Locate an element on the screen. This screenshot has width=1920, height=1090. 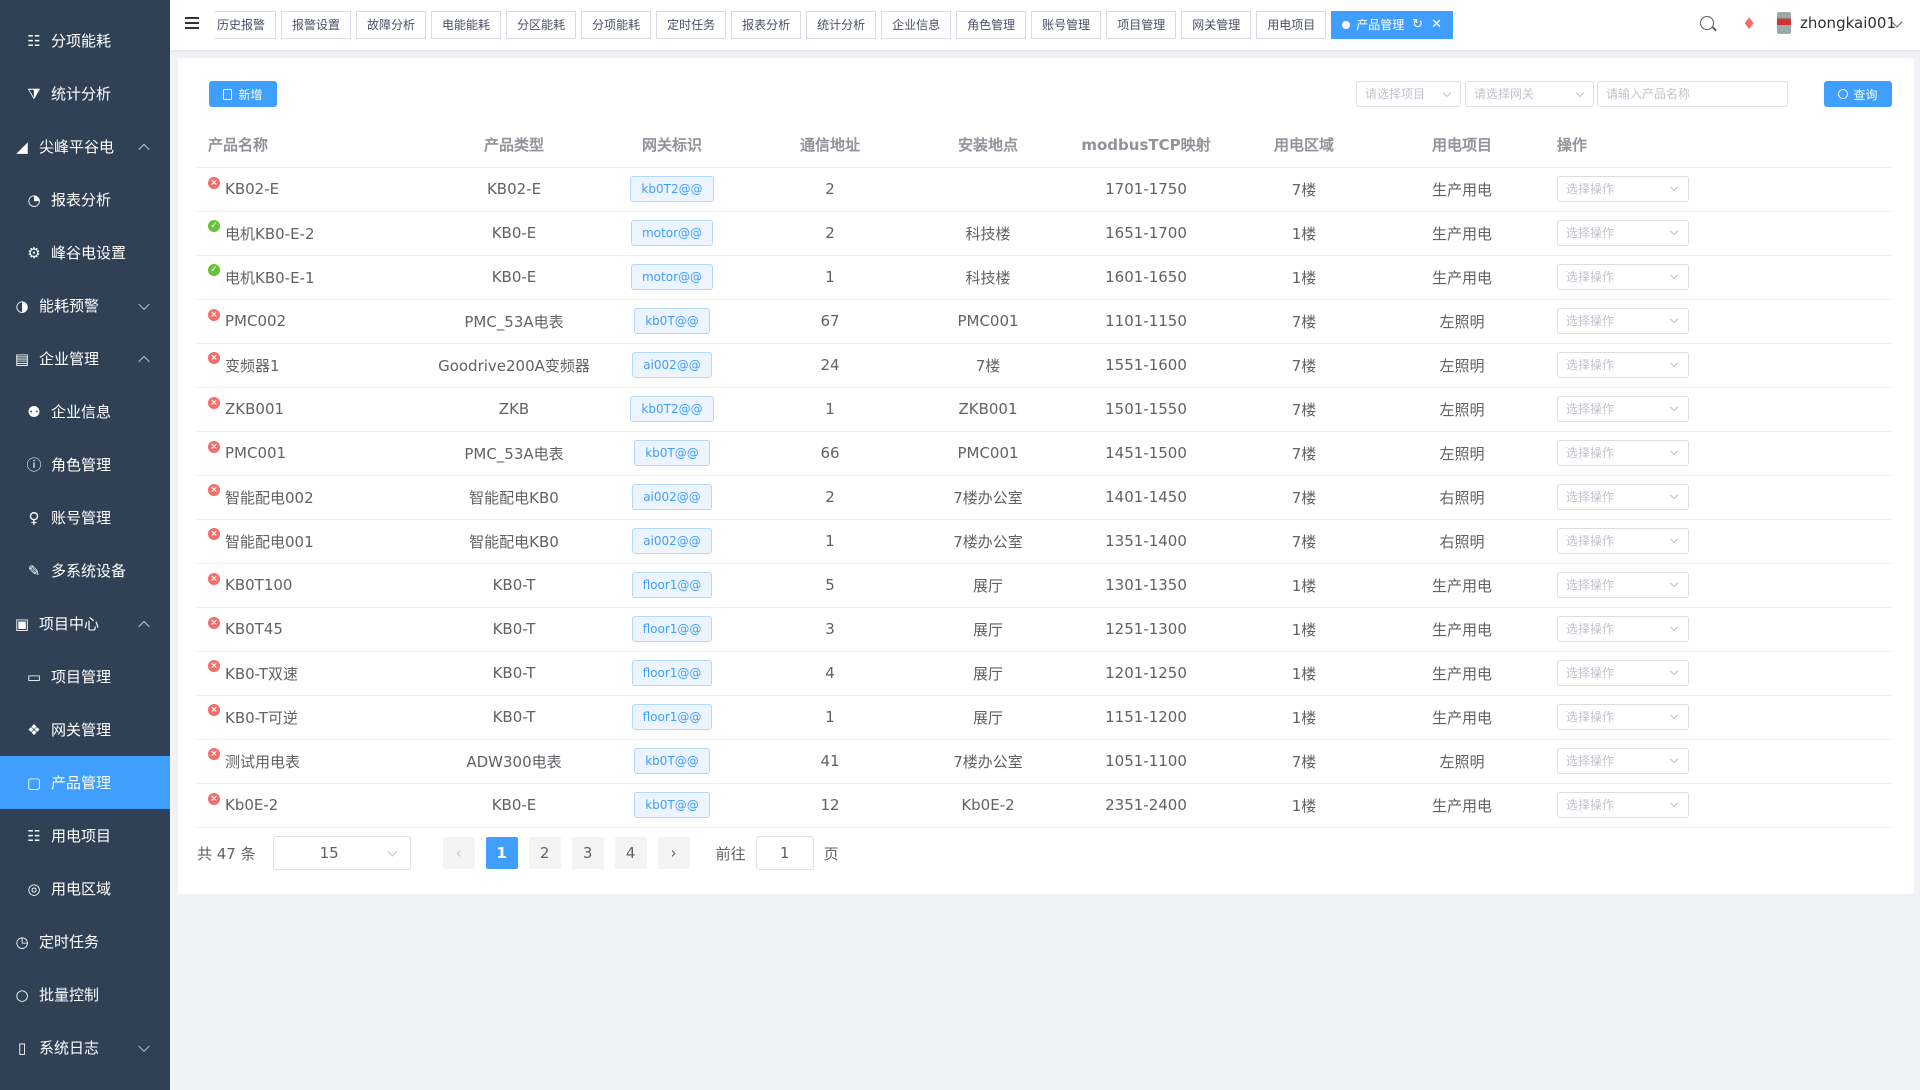
username: zhongkai001 is located at coordinates (1848, 23).